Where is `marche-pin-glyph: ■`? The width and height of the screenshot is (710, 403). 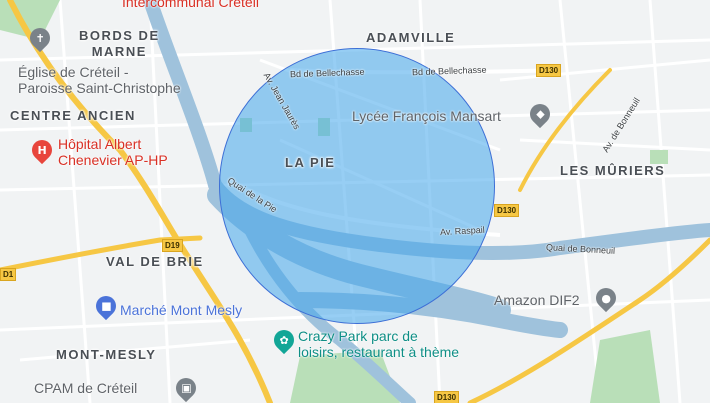 marche-pin-glyph: ■ is located at coordinates (106, 306).